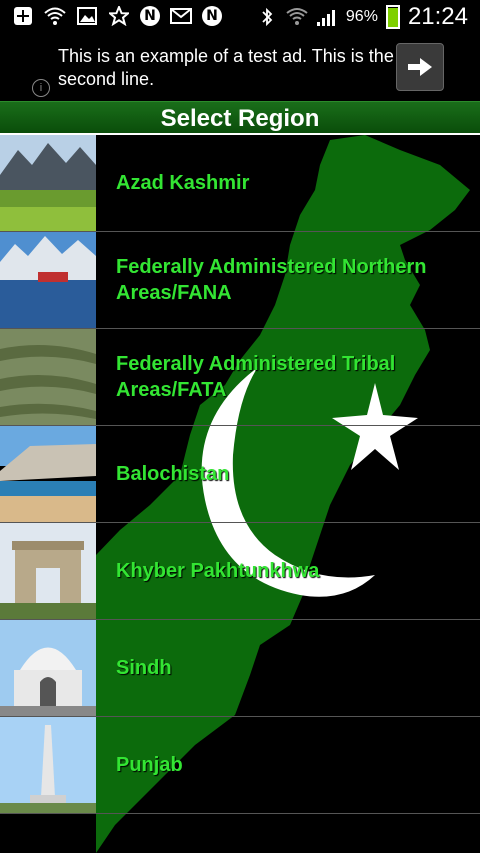  Describe the element at coordinates (293, 377) in the screenshot. I see `region-label: Federally Administered Tribal Areas/FATA` at that location.